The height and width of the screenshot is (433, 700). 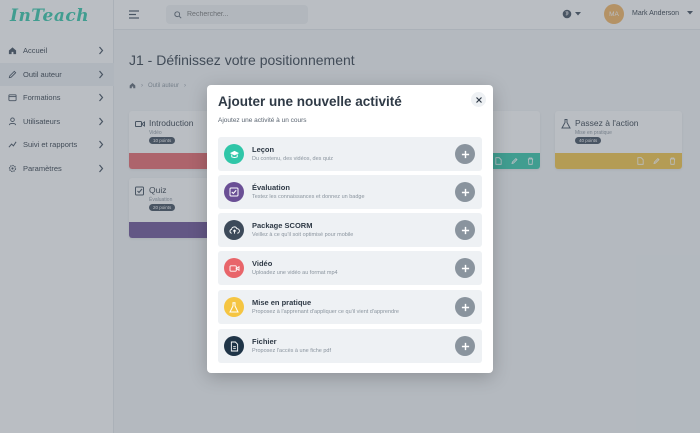 What do you see at coordinates (282, 302) in the screenshot?
I see `activity-title: Mise en pratique` at bounding box center [282, 302].